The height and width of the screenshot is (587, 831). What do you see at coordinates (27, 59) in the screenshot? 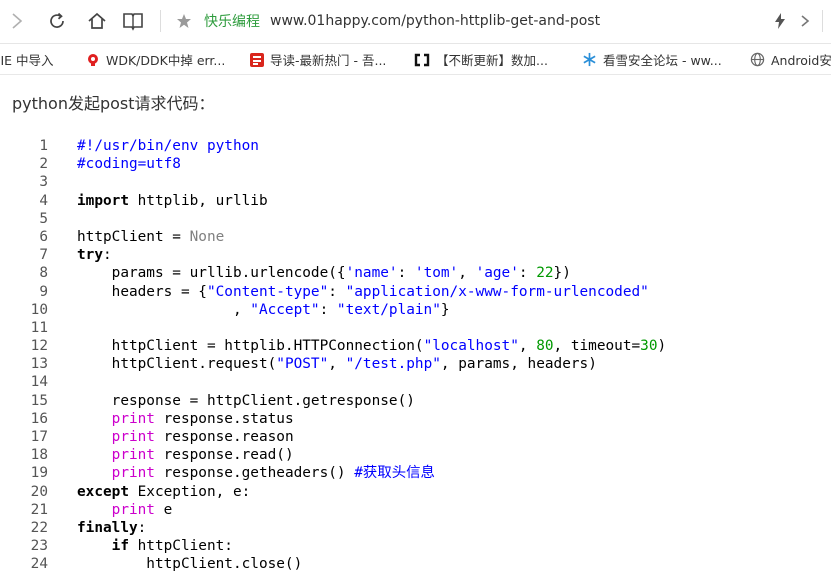
I see `bookmark-import-ie: 入IE 中导入` at bounding box center [27, 59].